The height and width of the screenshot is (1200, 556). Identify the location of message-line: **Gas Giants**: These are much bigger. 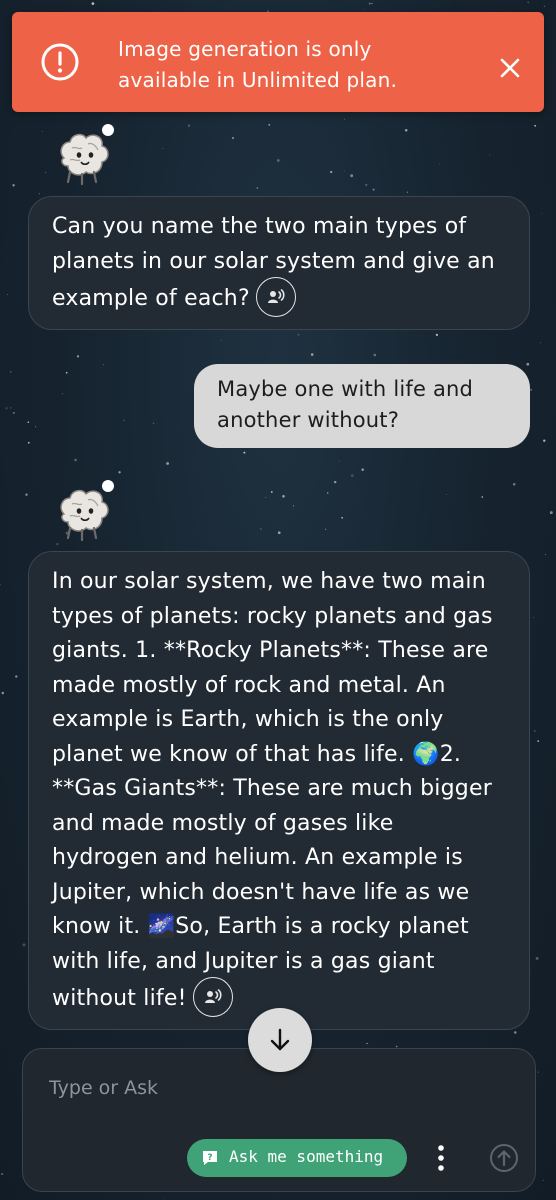
(272, 788).